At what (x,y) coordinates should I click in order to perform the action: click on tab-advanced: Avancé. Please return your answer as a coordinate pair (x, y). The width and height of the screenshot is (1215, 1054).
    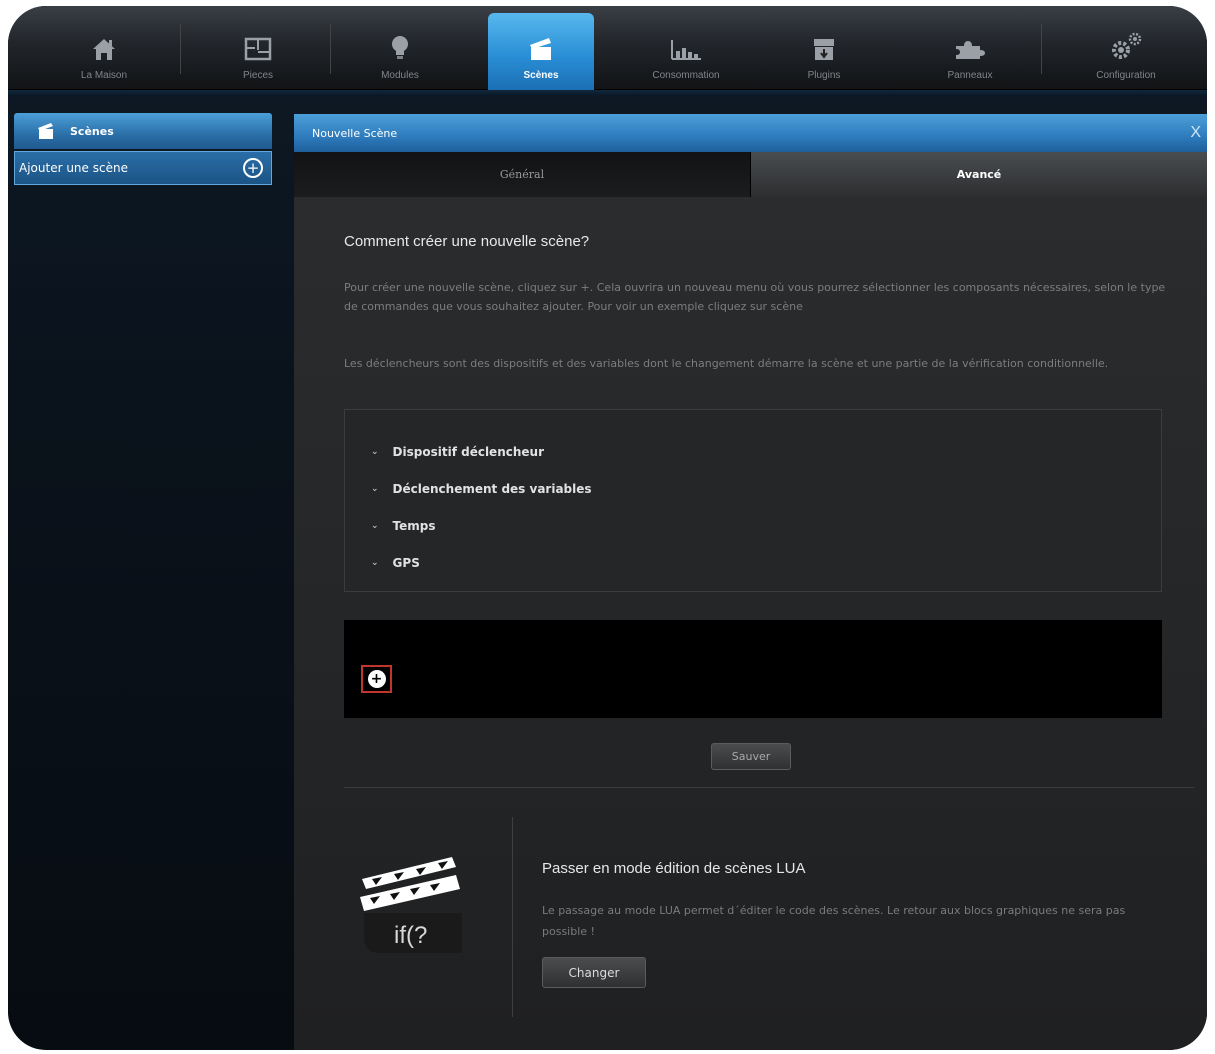
    Looking at the image, I should click on (979, 174).